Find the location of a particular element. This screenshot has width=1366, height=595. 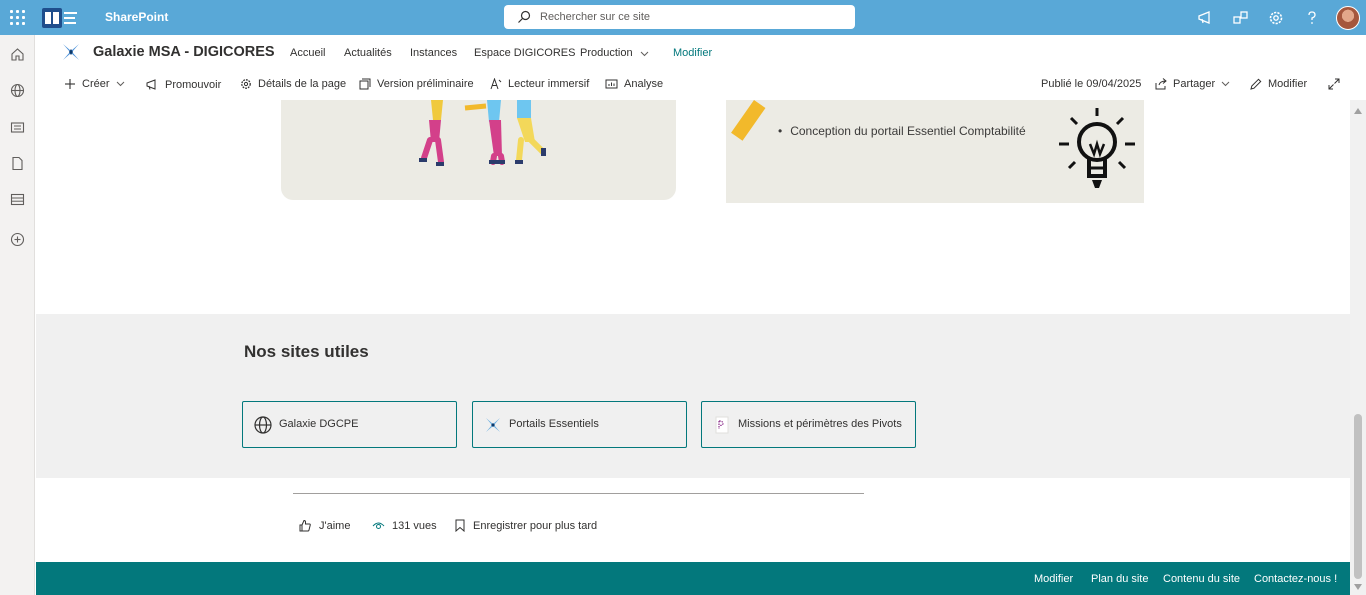

site-title: Galaxie MSA - DIGICORES is located at coordinates (184, 52).